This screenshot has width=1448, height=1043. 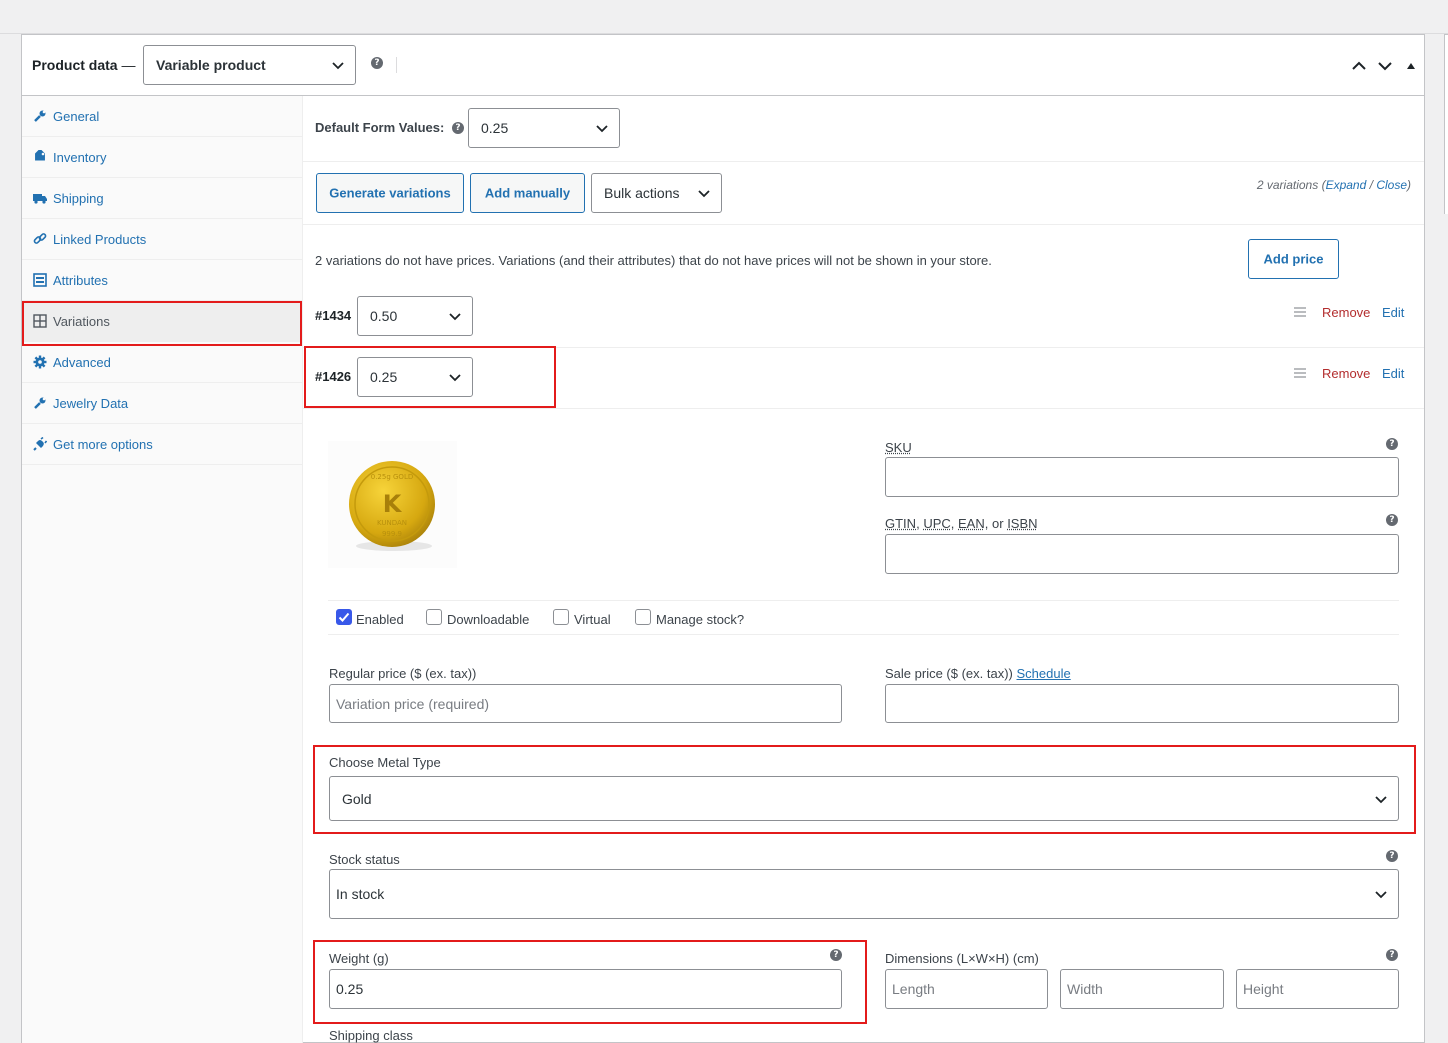 What do you see at coordinates (82, 362) in the screenshot?
I see `tab-advanced-label: Advanced` at bounding box center [82, 362].